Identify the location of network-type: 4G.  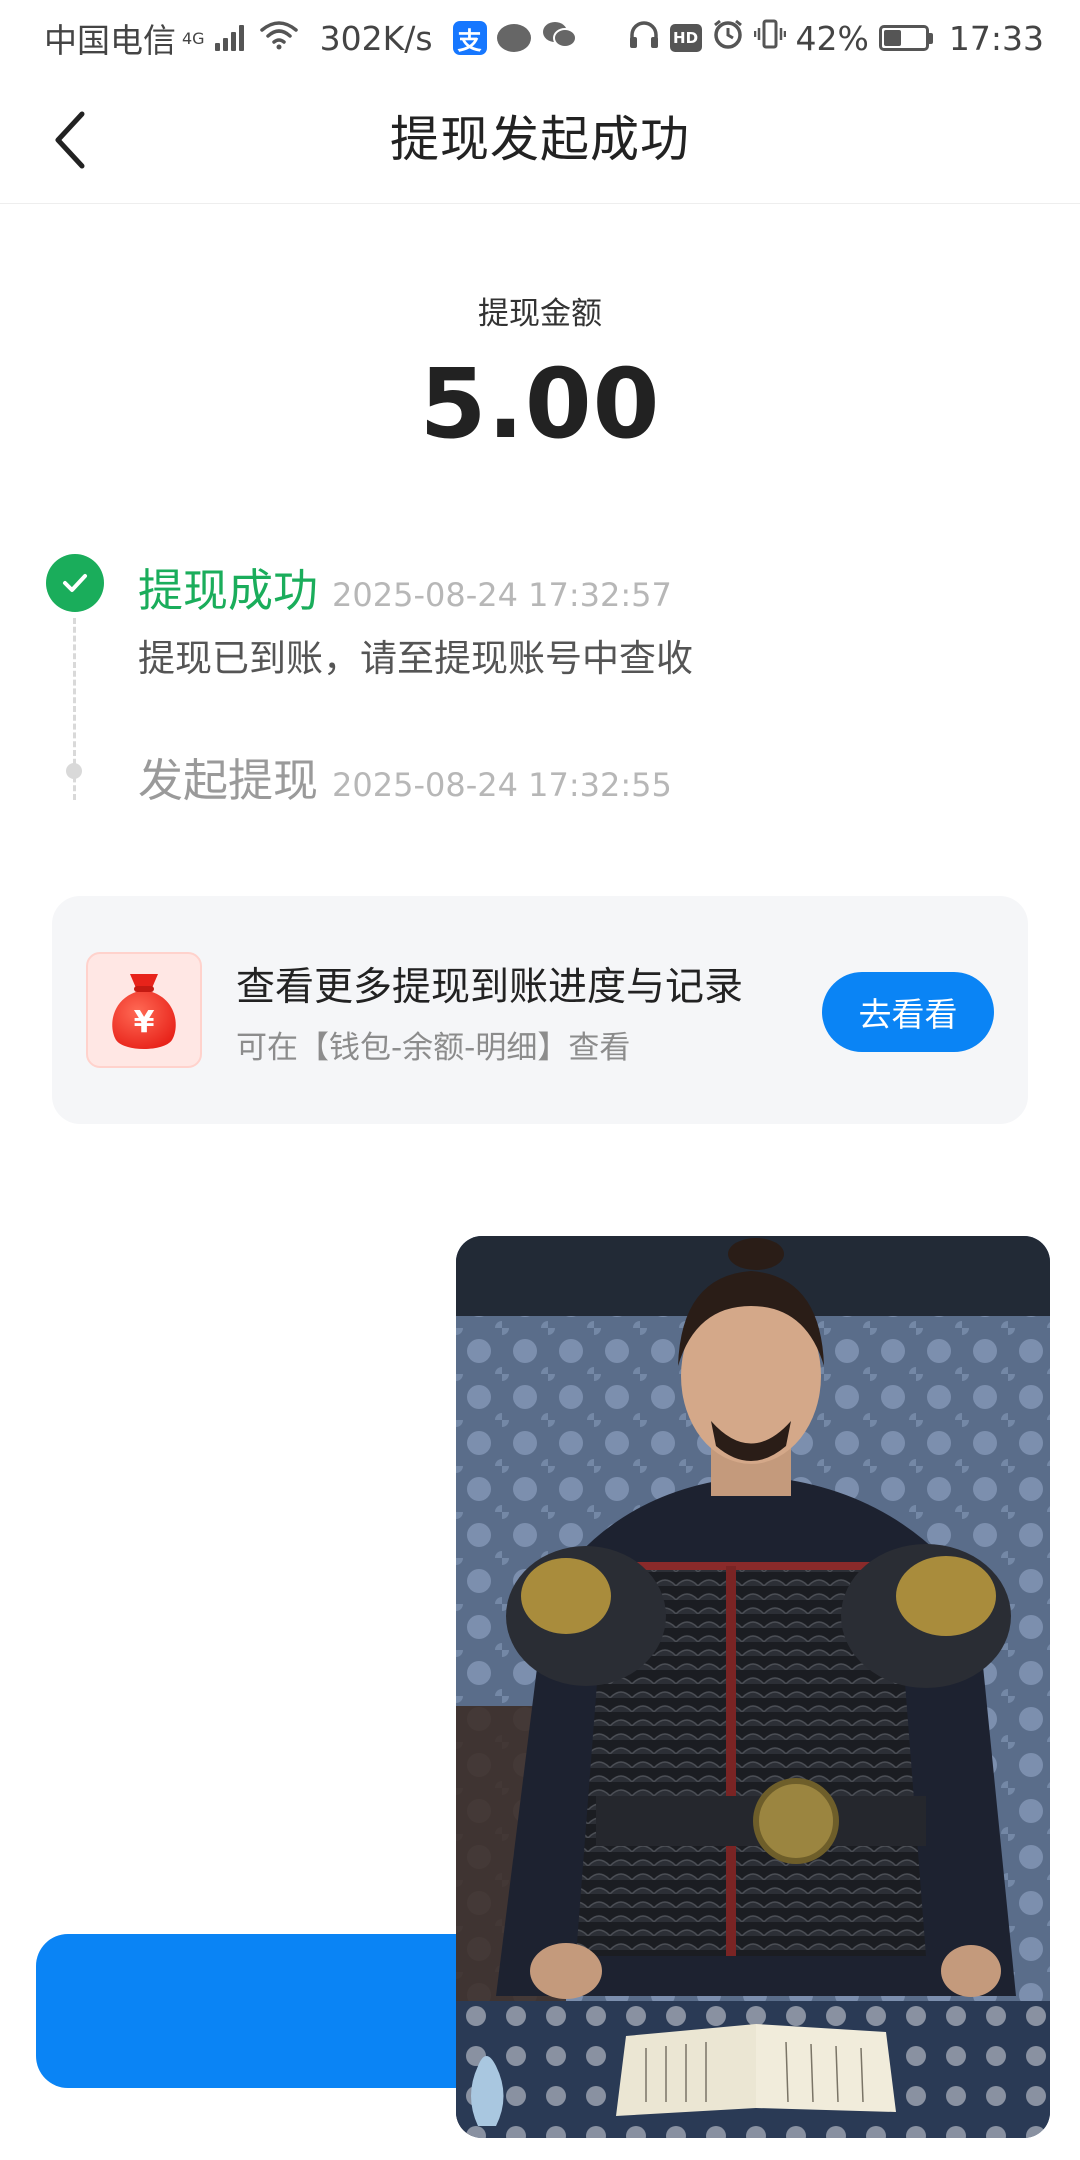
(193, 38).